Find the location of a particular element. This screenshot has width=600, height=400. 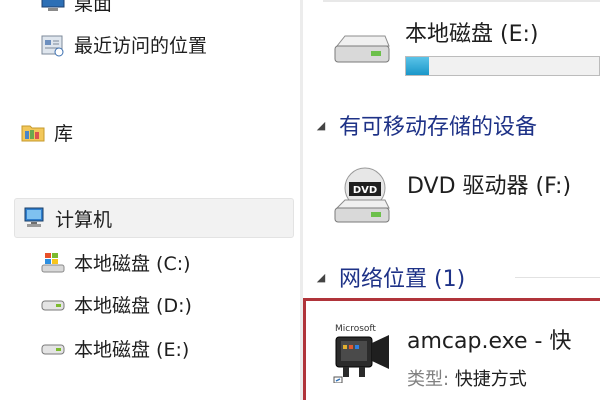

nav-item-label: 本地磁盘 (E:) is located at coordinates (132, 349).